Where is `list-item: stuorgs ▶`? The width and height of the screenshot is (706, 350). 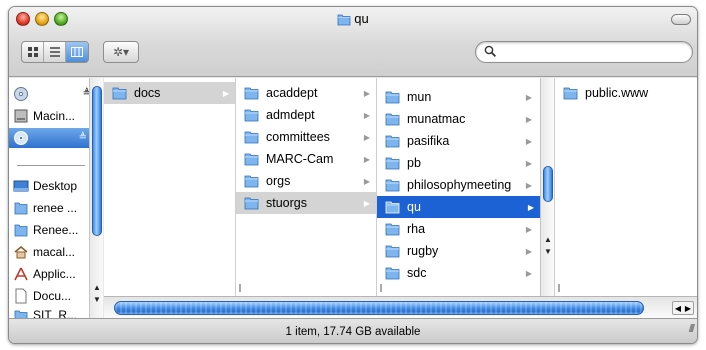
list-item: stuorgs ▶ is located at coordinates (306, 203).